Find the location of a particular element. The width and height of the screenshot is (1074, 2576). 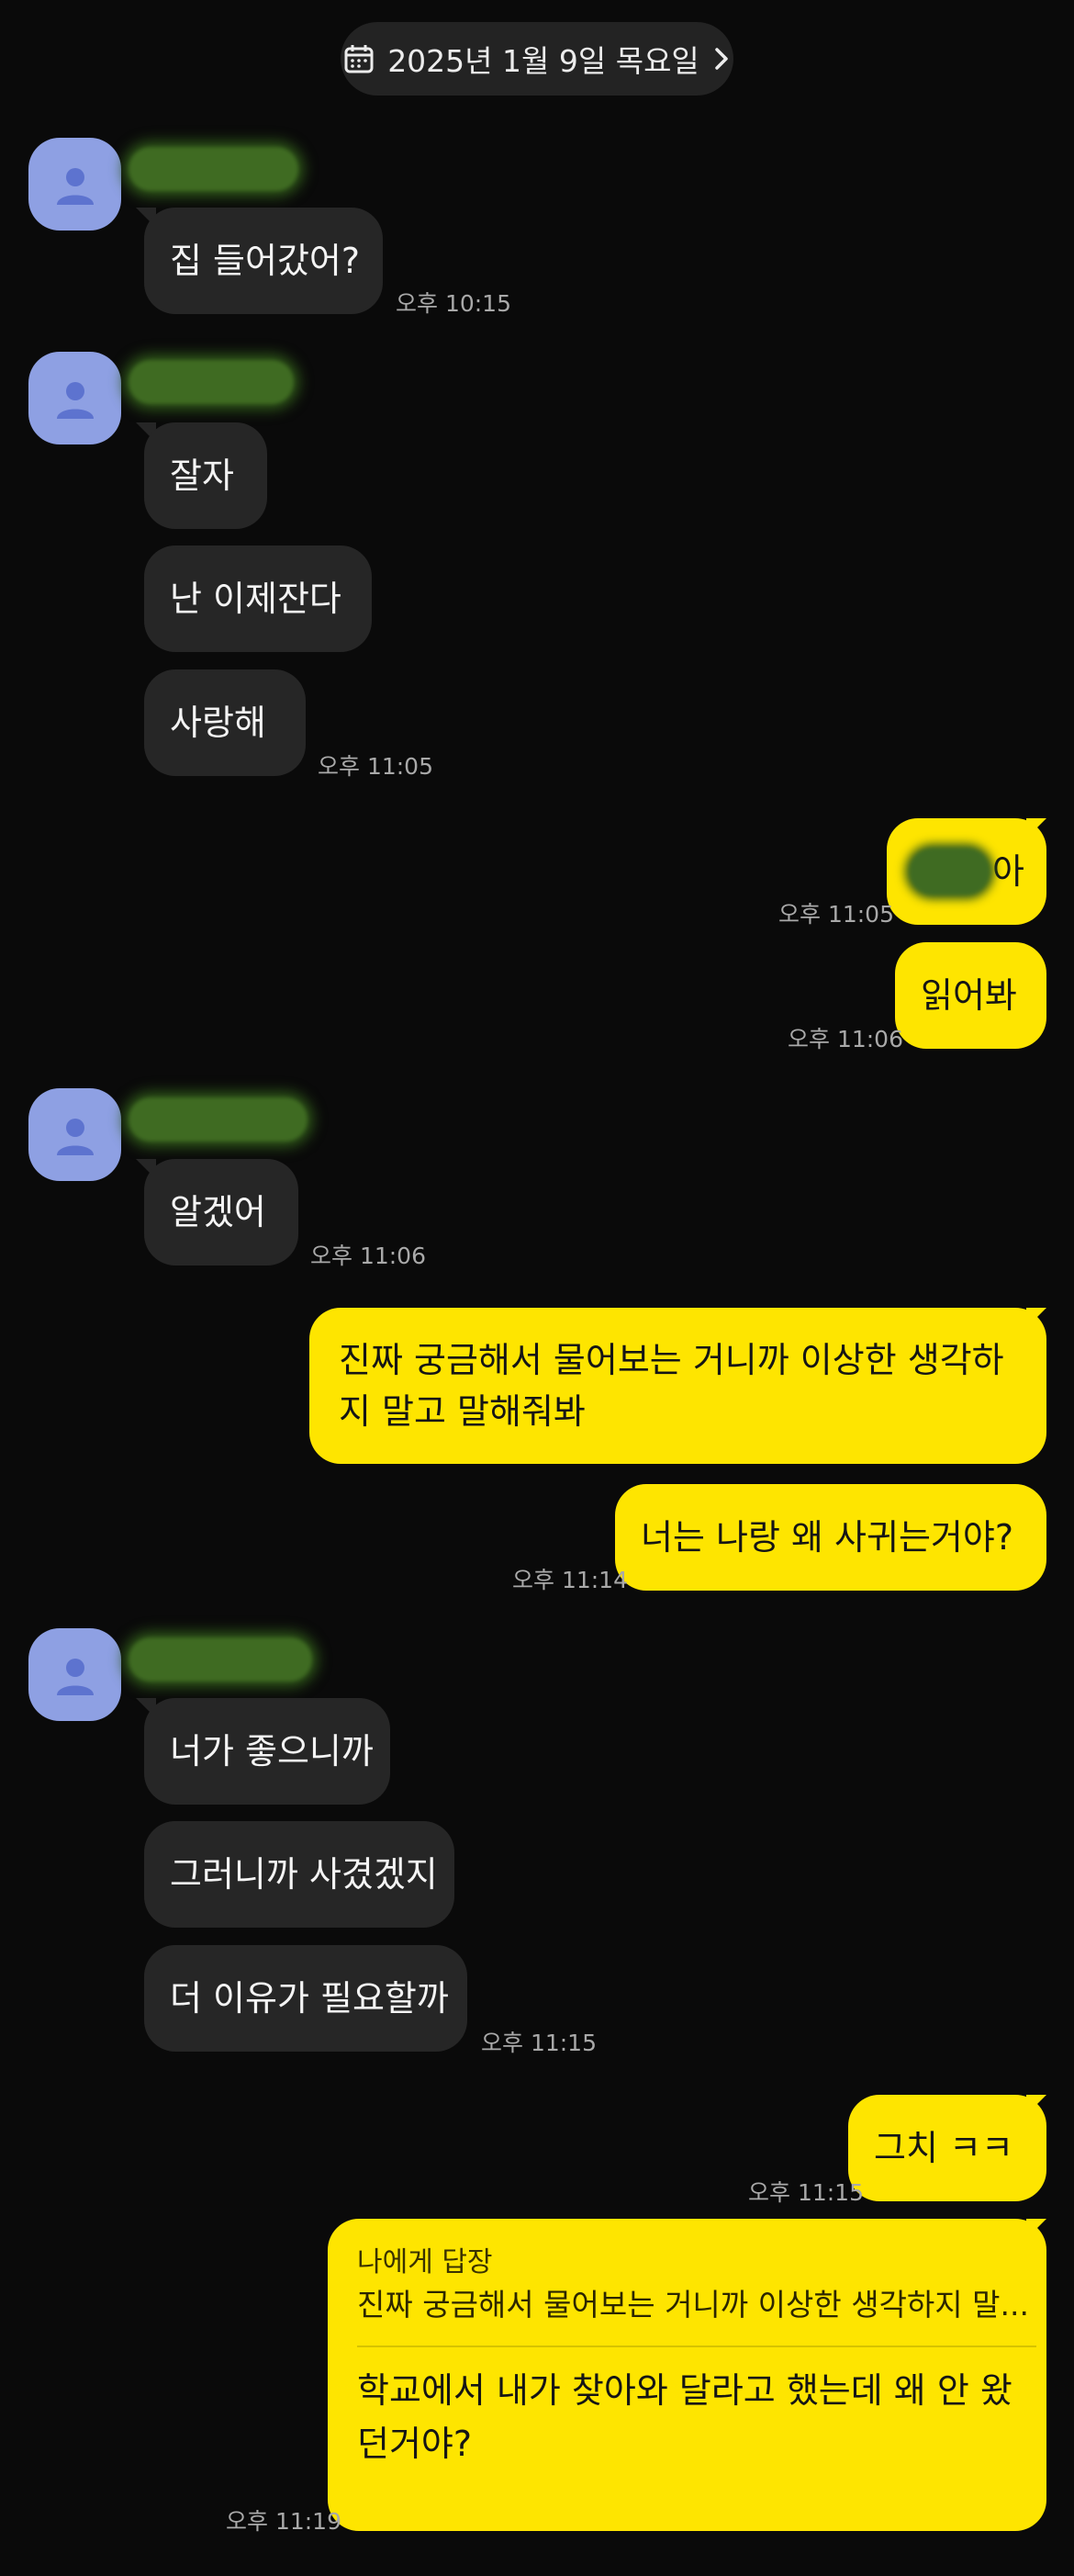

message-text: 집 들어갔어? is located at coordinates (265, 261).